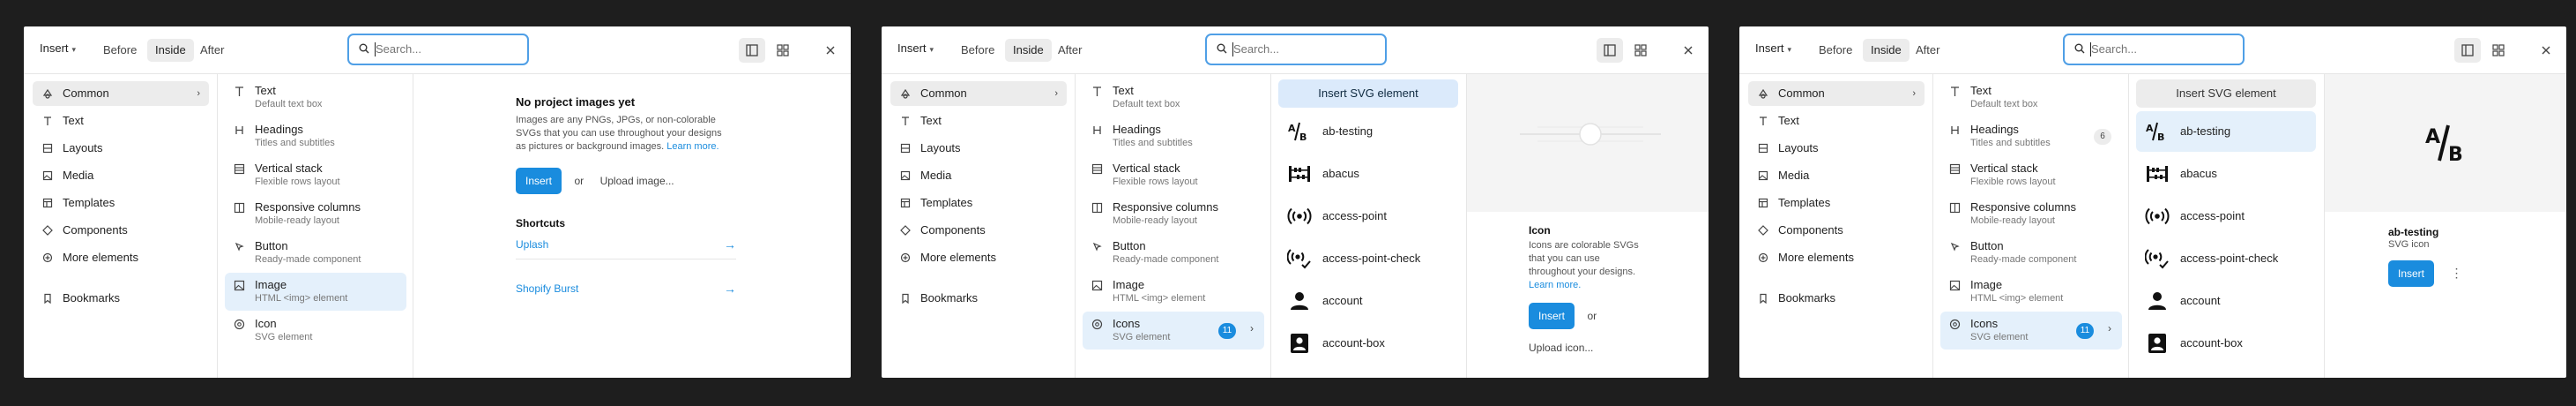 The width and height of the screenshot is (2576, 406). What do you see at coordinates (1955, 285) in the screenshot?
I see `image-icon` at bounding box center [1955, 285].